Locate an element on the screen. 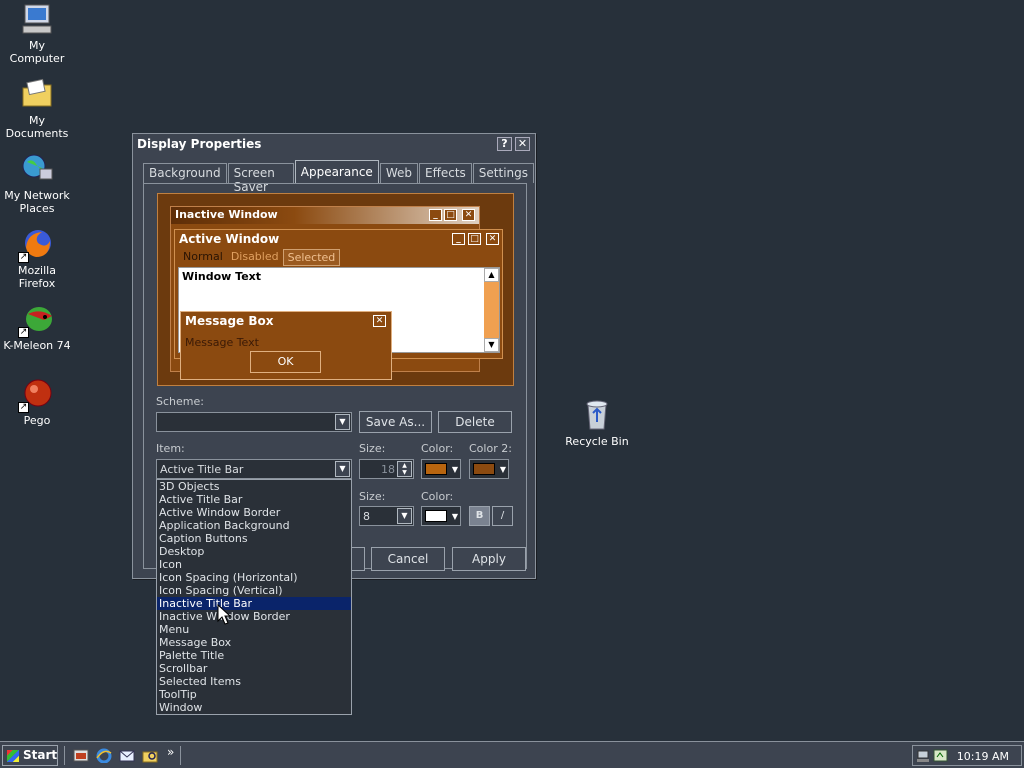  apply-button: Apply is located at coordinates (489, 559).